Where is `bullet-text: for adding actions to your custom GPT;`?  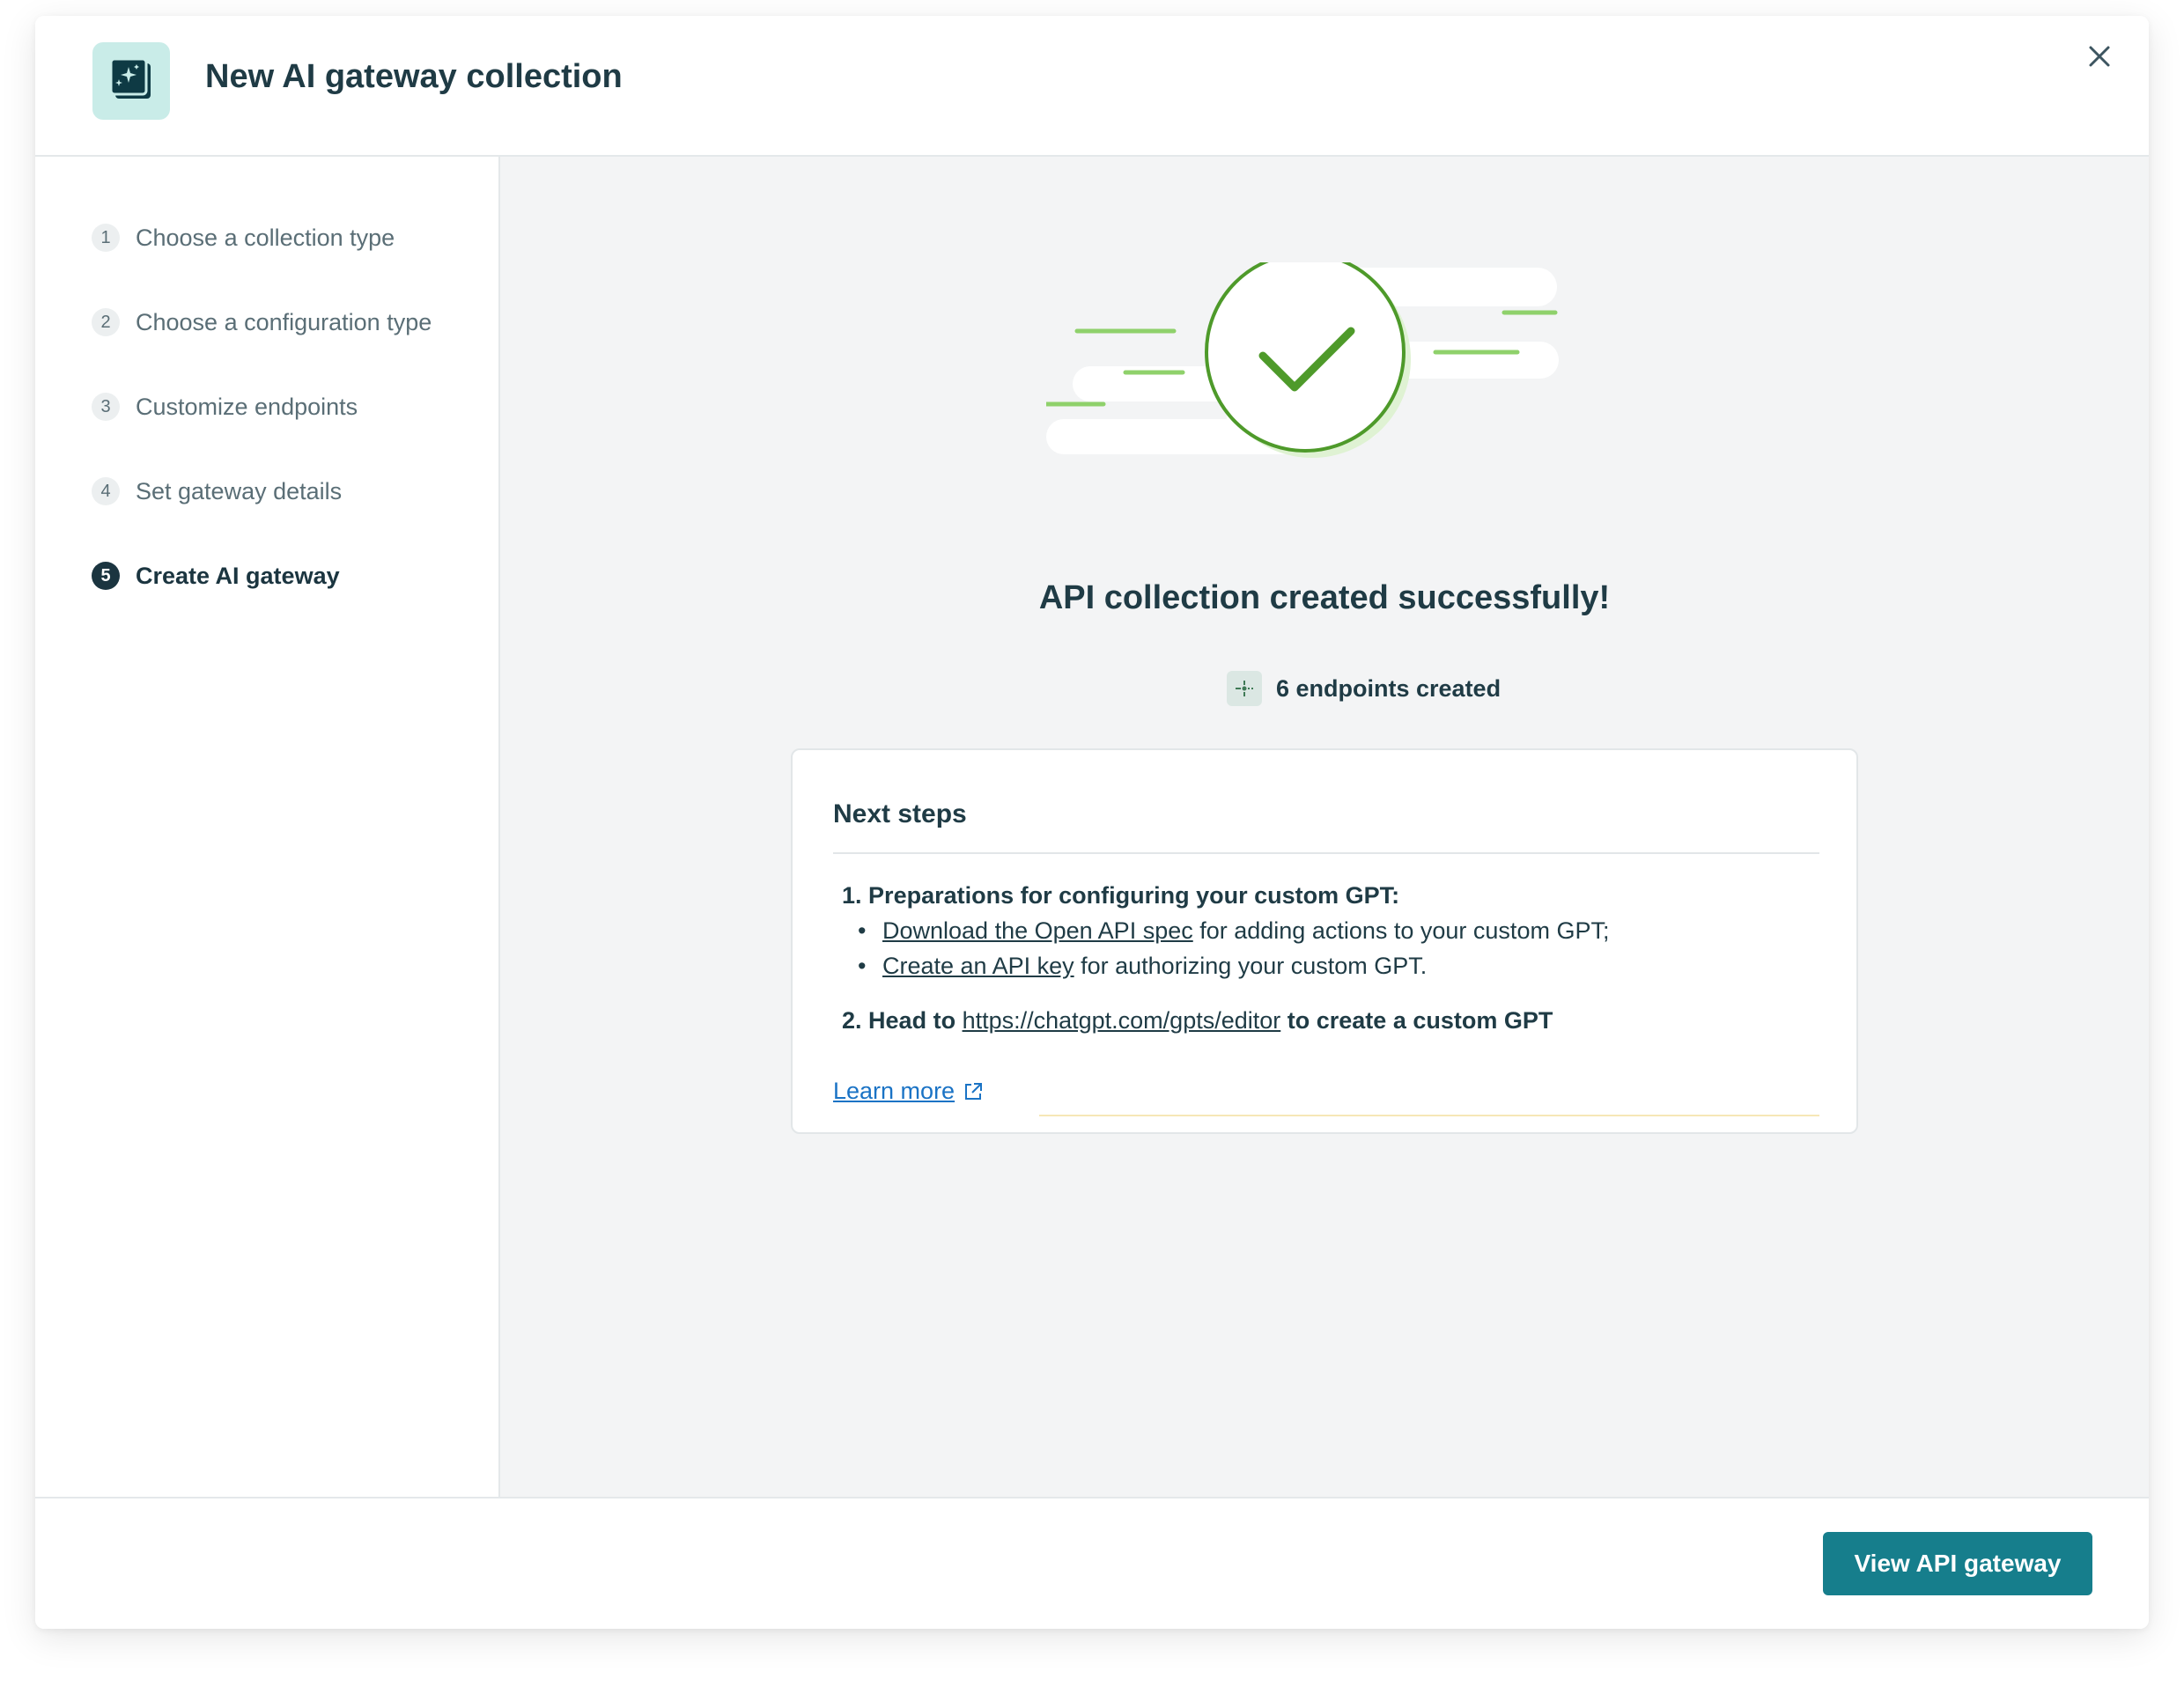
bullet-text: for adding actions to your custom GPT; is located at coordinates (1401, 930).